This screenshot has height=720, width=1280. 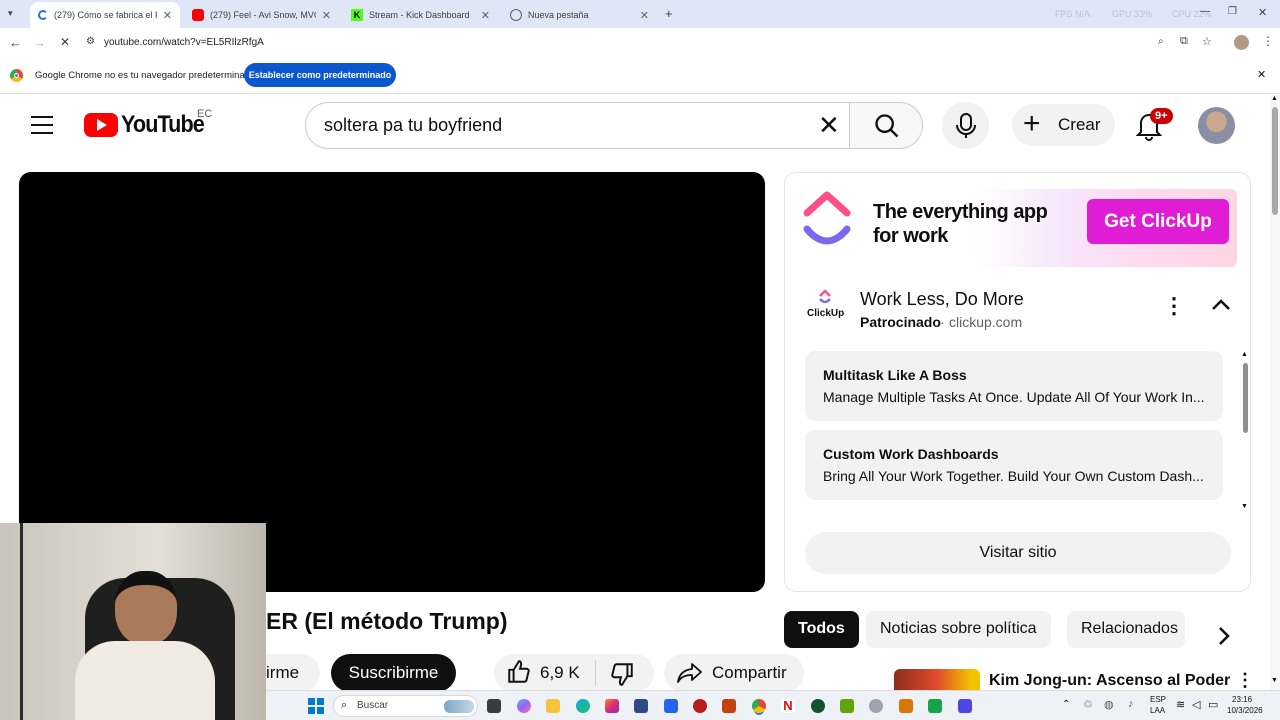 What do you see at coordinates (1109, 704) in the screenshot?
I see `tray-network-app-icon: ◍` at bounding box center [1109, 704].